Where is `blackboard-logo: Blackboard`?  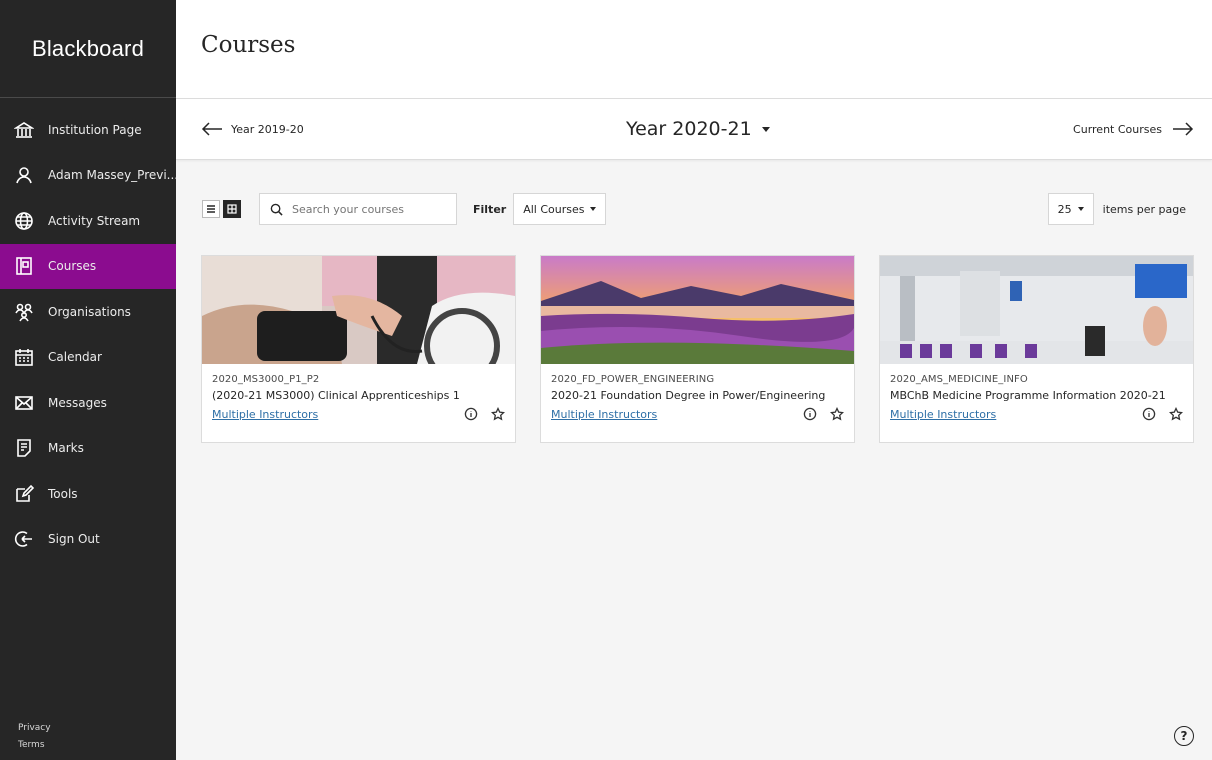
blackboard-logo: Blackboard is located at coordinates (88, 49).